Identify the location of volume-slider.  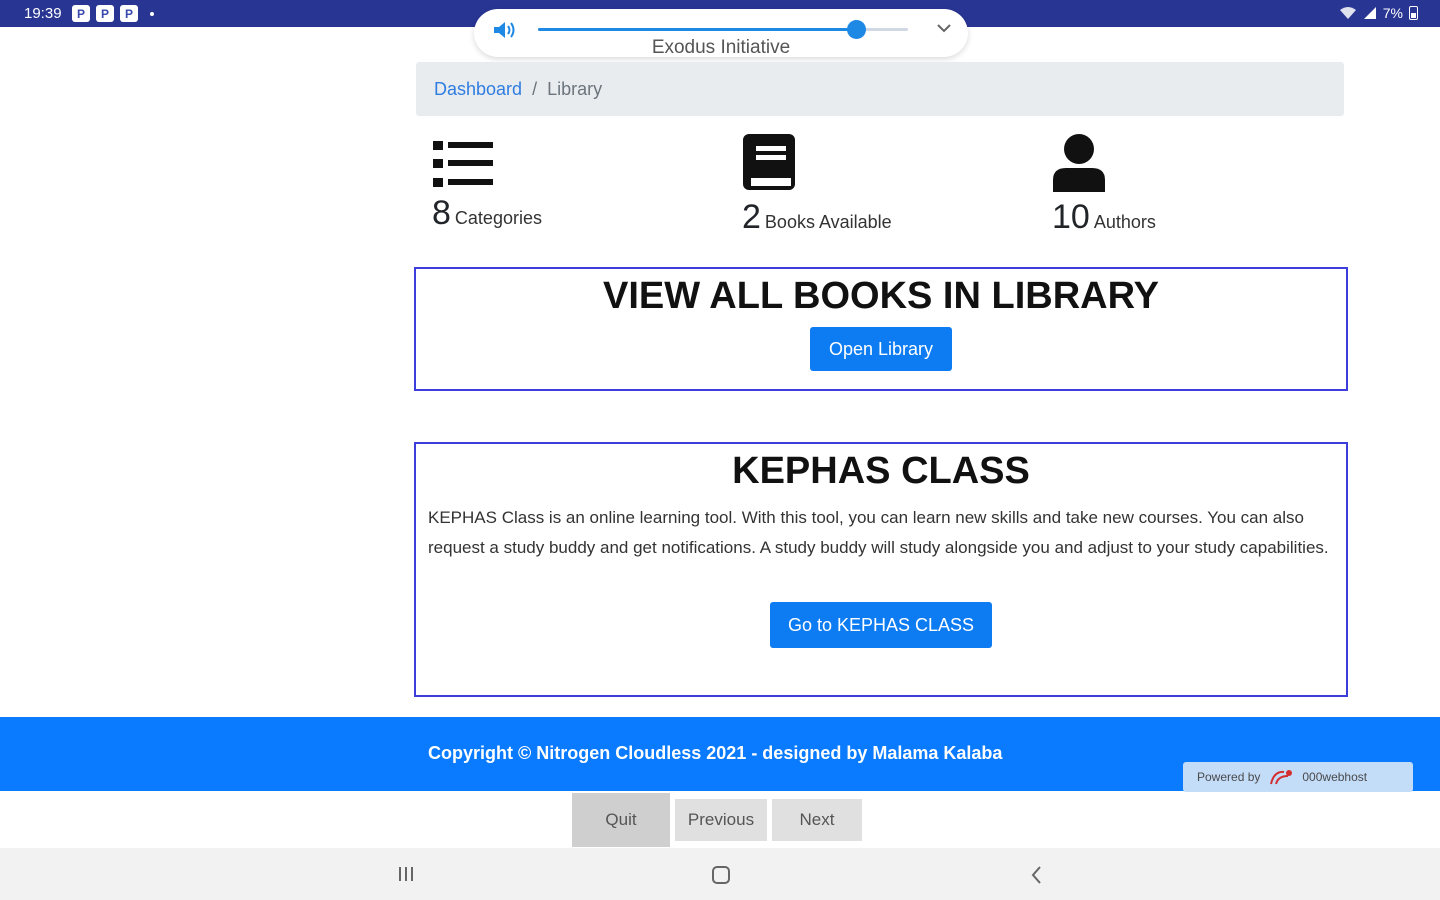
(723, 29).